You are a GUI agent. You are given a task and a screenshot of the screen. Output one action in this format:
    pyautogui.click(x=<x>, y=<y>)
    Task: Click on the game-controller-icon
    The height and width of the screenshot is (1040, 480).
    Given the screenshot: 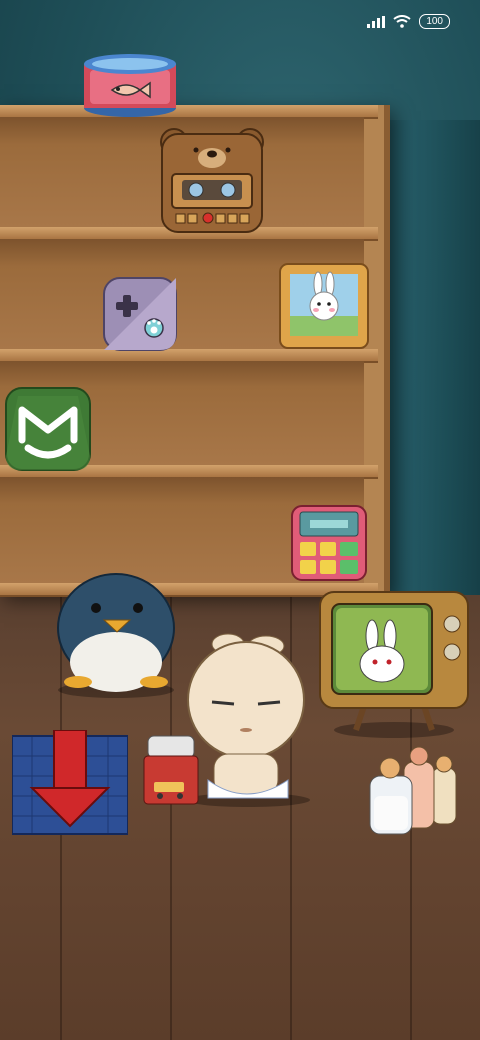 What is the action you would take?
    pyautogui.click(x=140, y=314)
    